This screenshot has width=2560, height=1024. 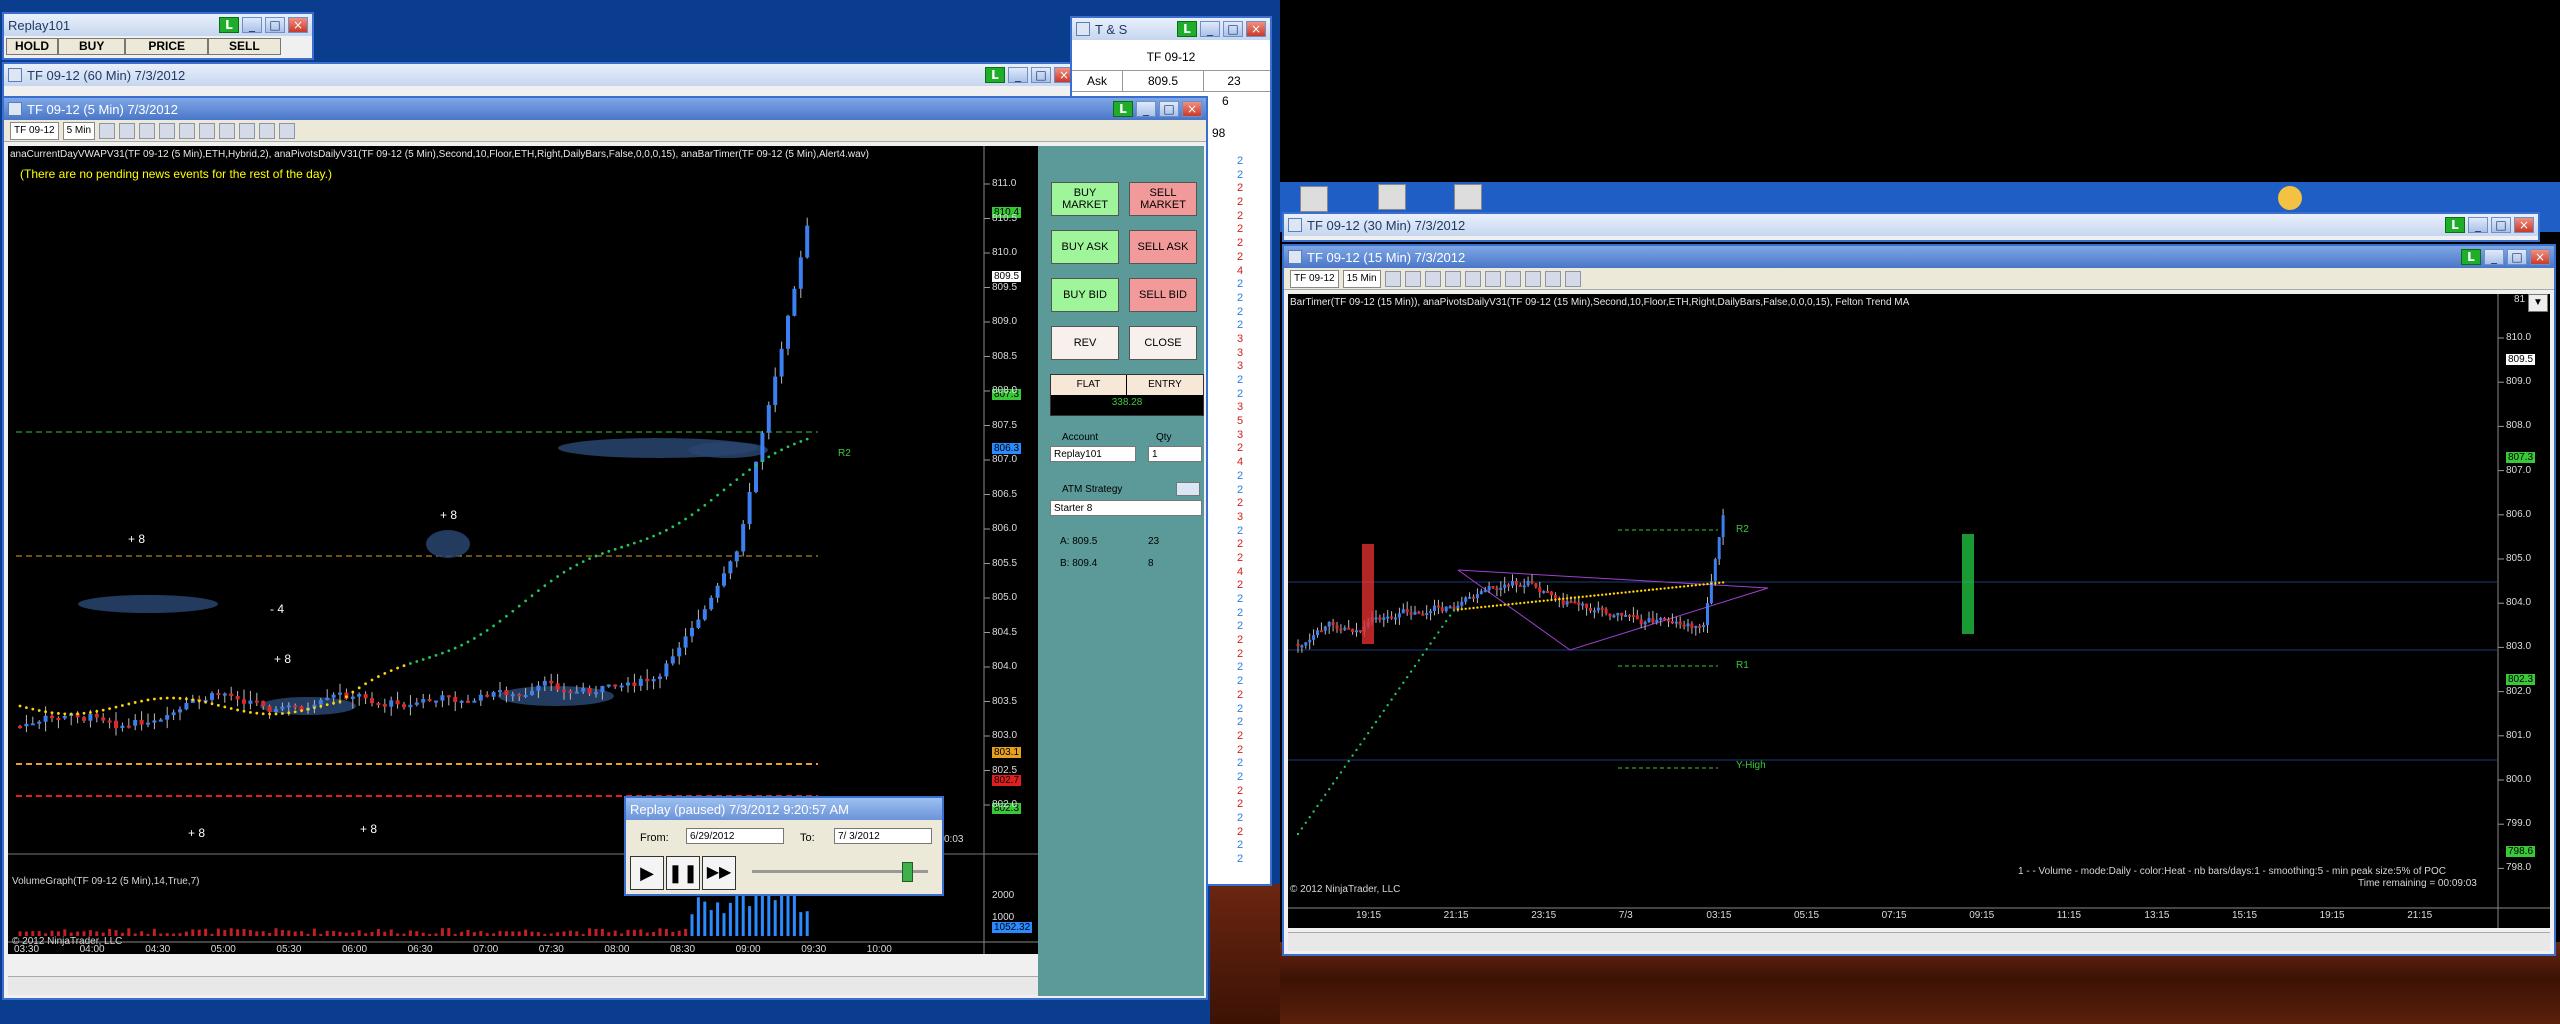 I want to click on buy-ask-button: BUY ASK, so click(x=1085, y=247).